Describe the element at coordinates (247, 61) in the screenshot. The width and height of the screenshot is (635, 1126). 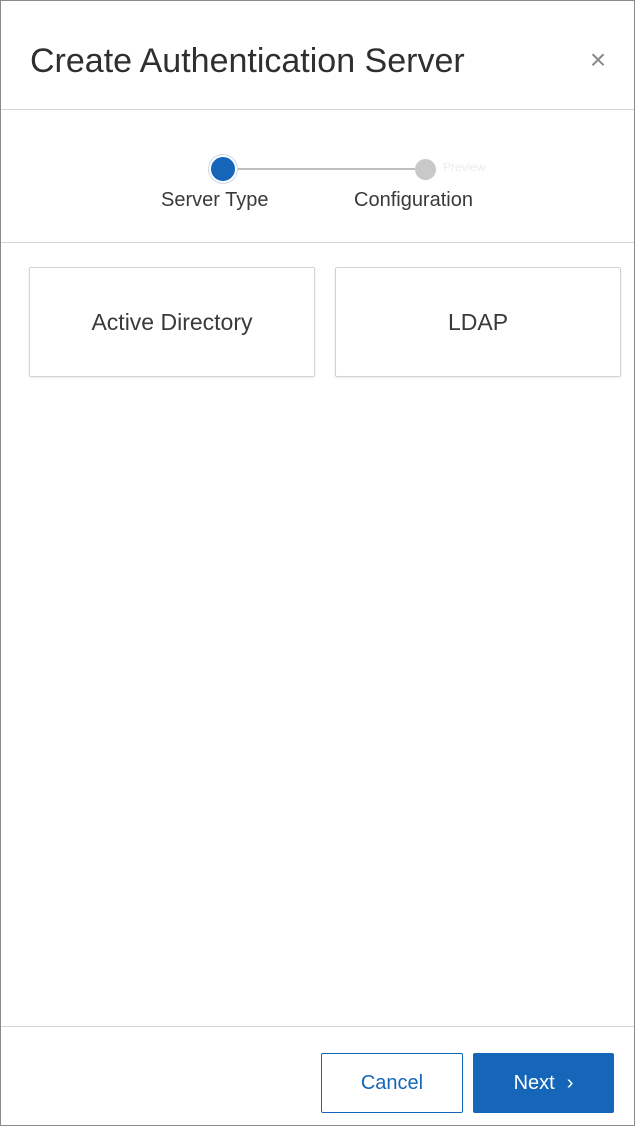
I see `dialog-title: Create Authentication Server` at that location.